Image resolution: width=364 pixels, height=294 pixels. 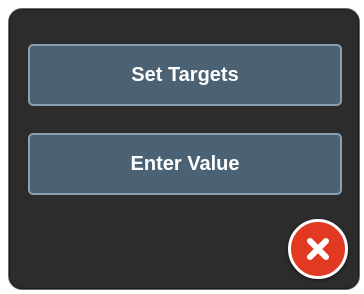 I want to click on close-x-icon, so click(x=318, y=249).